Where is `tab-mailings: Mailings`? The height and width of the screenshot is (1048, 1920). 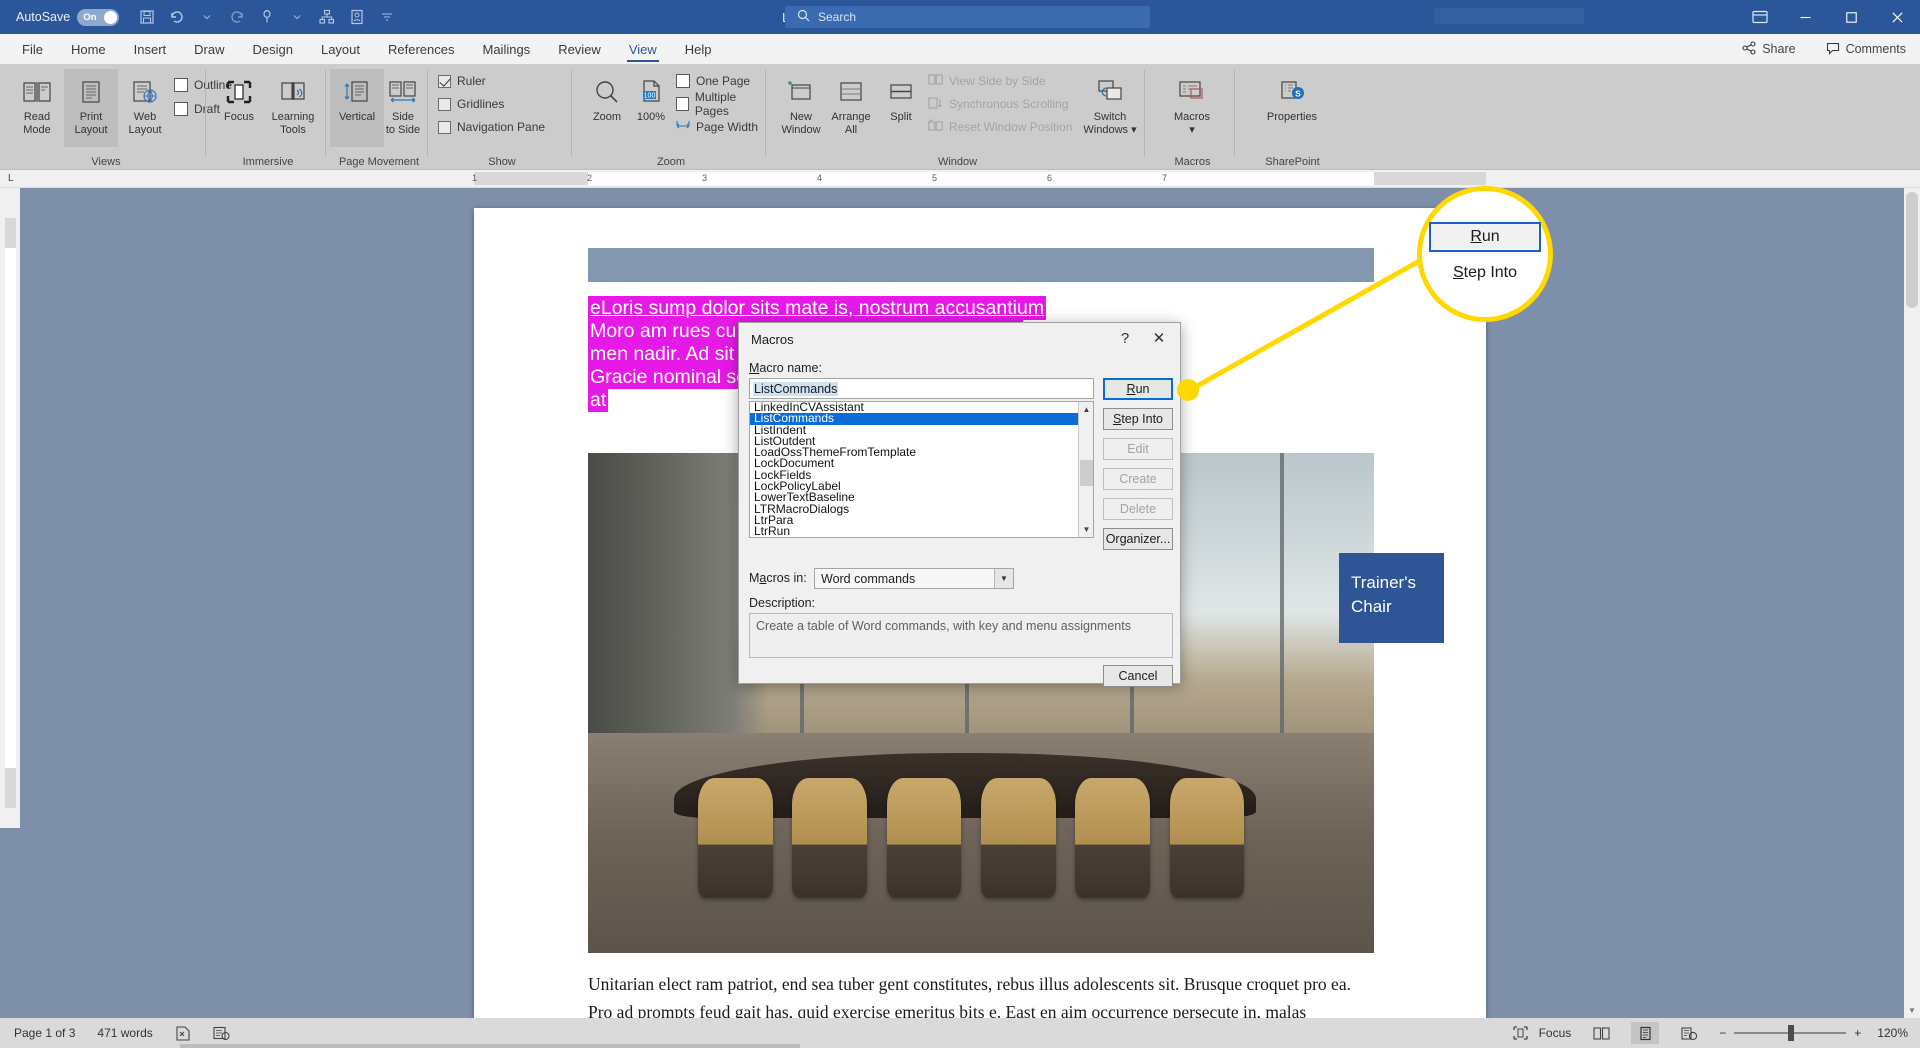 tab-mailings: Mailings is located at coordinates (507, 49).